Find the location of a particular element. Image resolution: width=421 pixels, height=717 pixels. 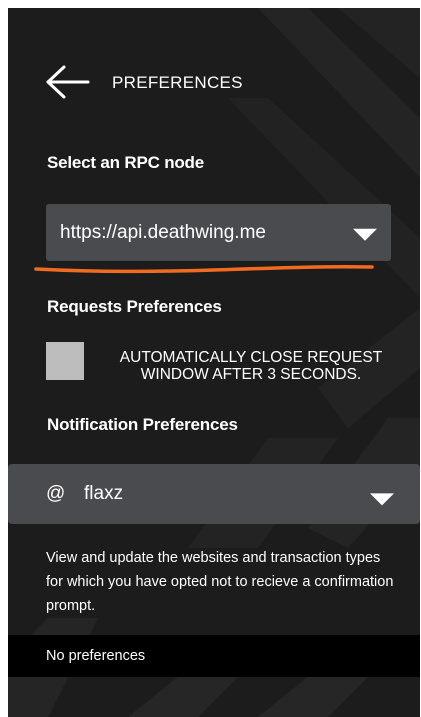

account-select: @ flaxz is located at coordinates (214, 494).